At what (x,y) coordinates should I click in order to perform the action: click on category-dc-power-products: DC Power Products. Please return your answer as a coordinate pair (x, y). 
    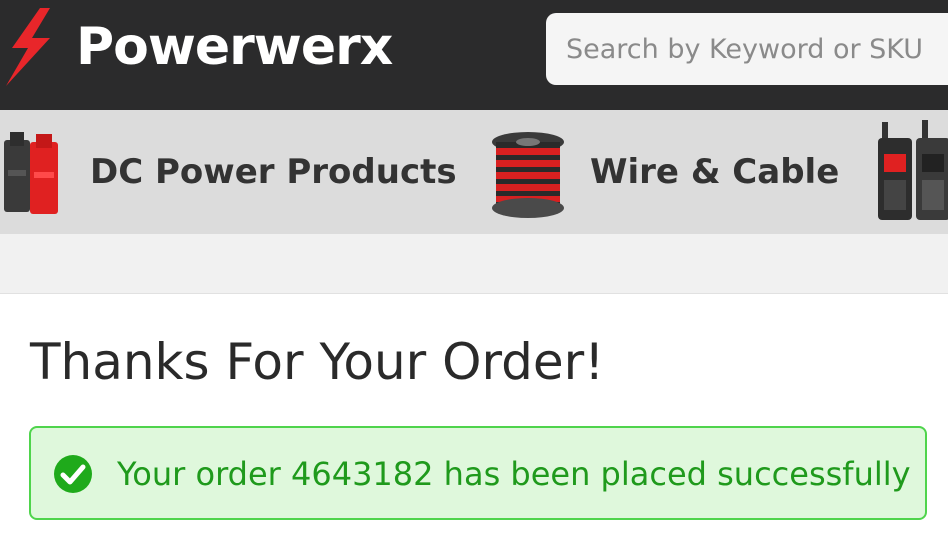
    Looking at the image, I should click on (228, 172).